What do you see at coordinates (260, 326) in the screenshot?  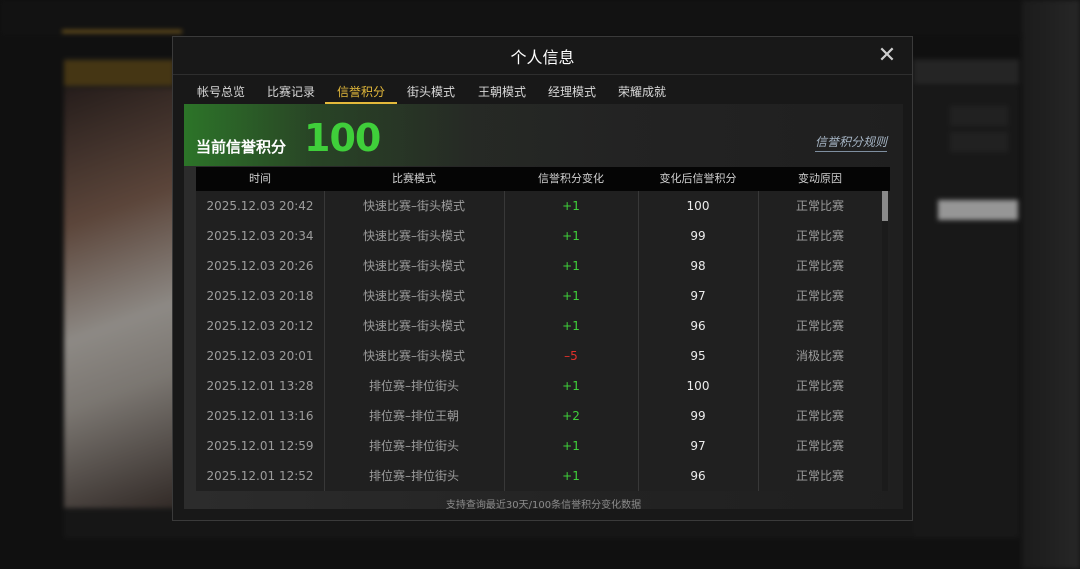 I see `cell-time: 2025.12.03 20:12` at bounding box center [260, 326].